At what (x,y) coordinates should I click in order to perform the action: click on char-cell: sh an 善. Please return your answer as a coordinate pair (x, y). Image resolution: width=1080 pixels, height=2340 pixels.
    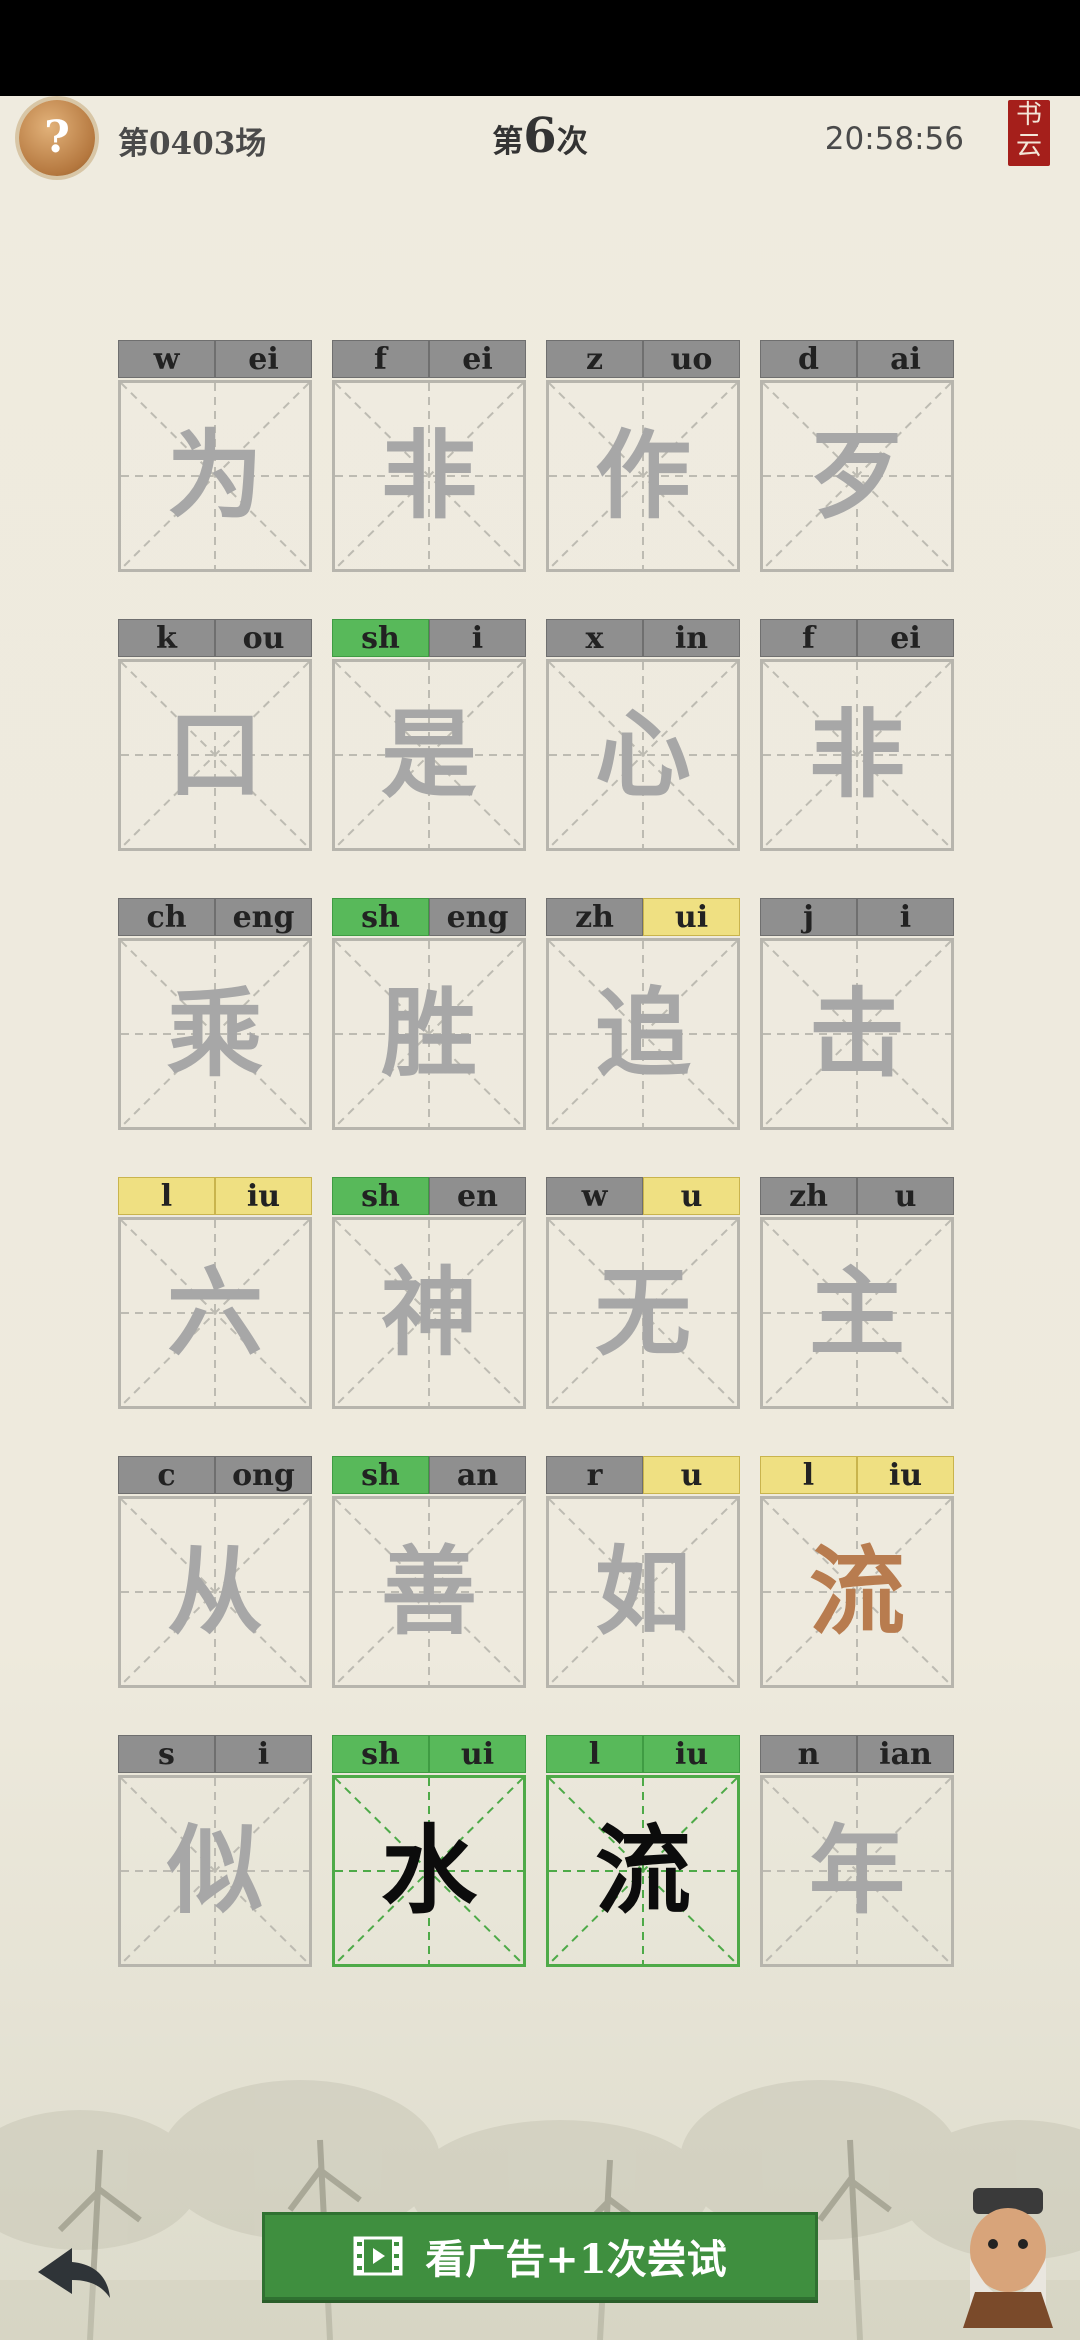
    Looking at the image, I should click on (429, 1572).